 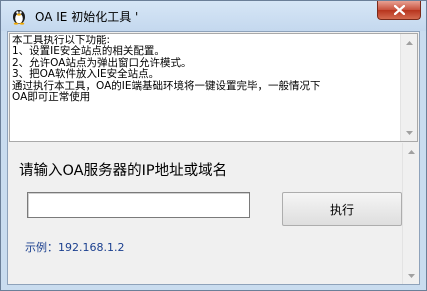 I want to click on example-text: 示例：192.168.1.2, so click(x=75, y=247).